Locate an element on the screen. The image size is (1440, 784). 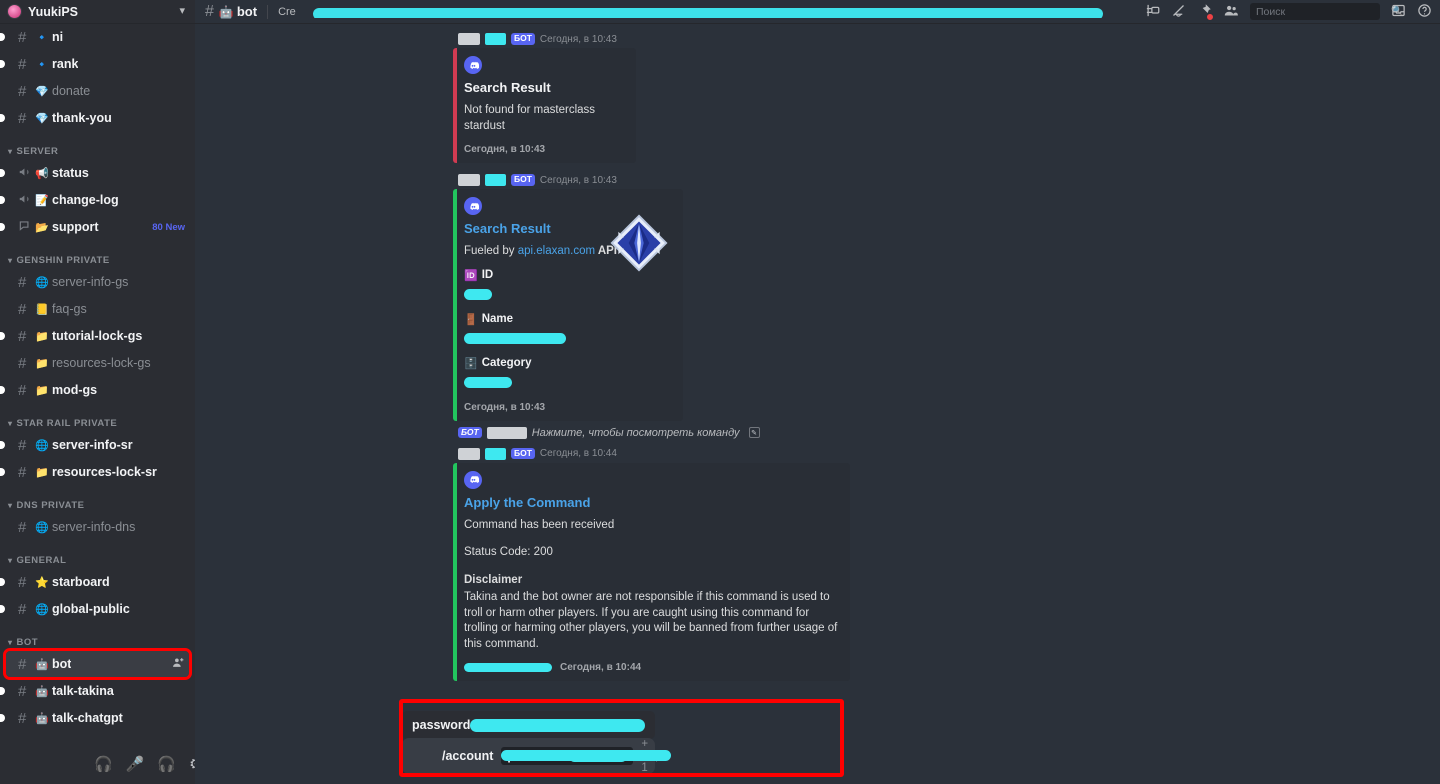
embed-timestamp: Сегодня, в 10:43 is located at coordinates (505, 150).